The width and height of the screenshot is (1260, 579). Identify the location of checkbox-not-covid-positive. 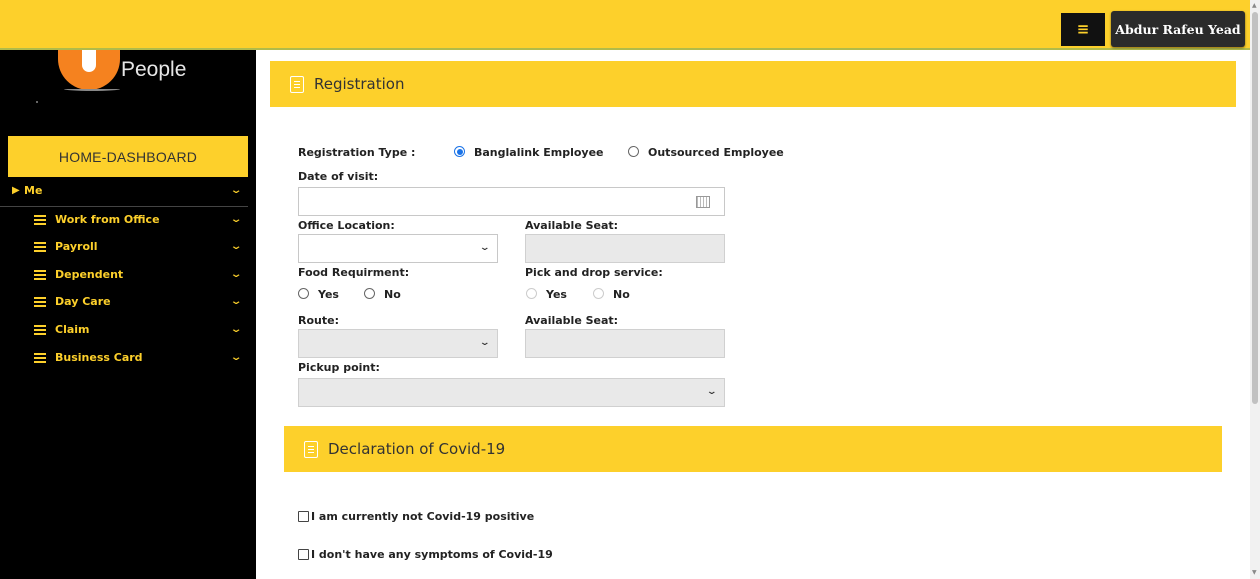
(303, 516).